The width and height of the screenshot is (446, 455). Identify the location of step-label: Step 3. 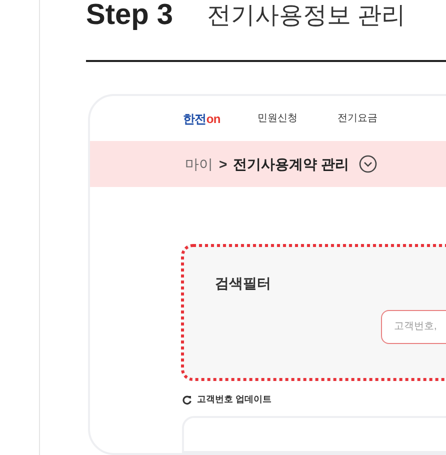
(130, 15).